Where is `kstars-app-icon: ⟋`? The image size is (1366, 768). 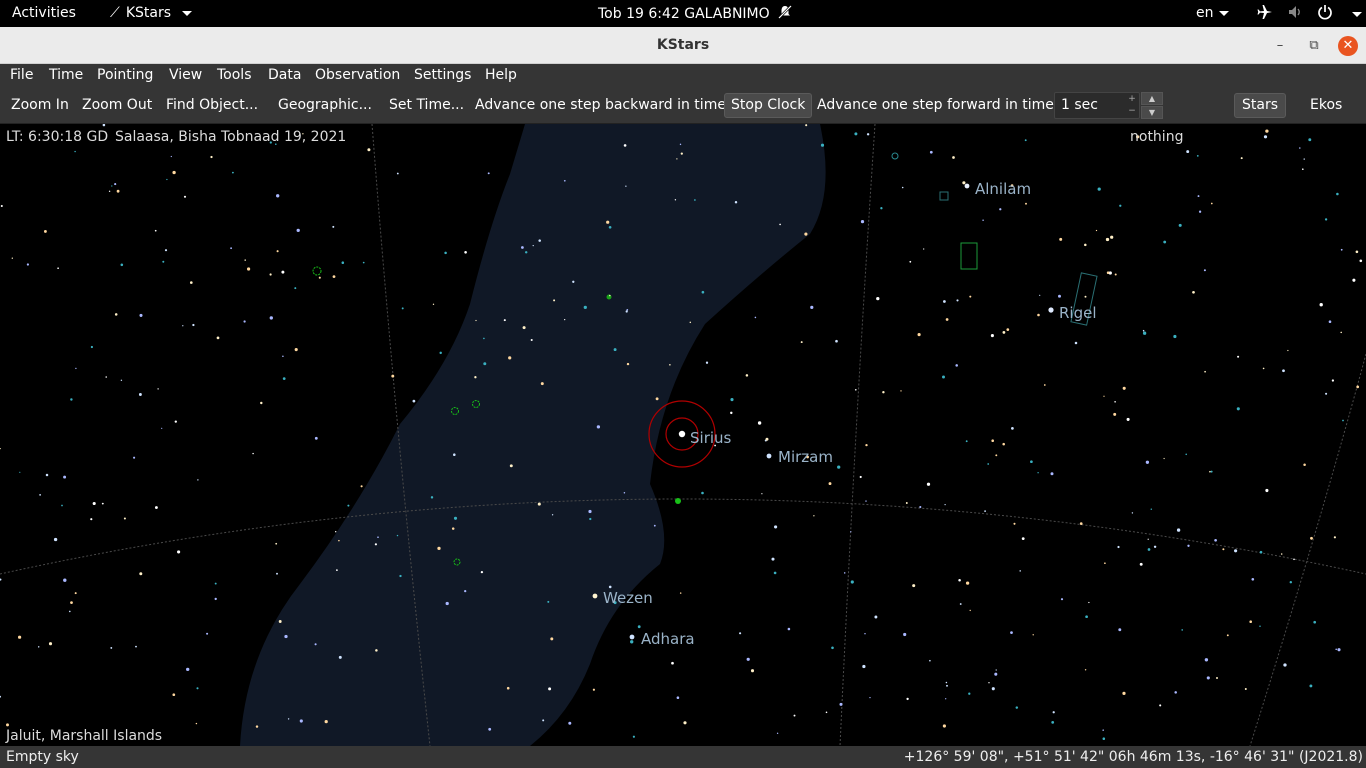
kstars-app-icon: ⟋ is located at coordinates (115, 13).